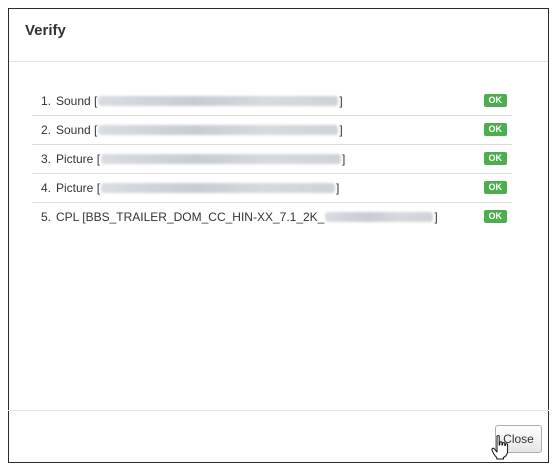 This screenshot has height=464, width=552. I want to click on item-text: 2. Sound [], so click(187, 130).